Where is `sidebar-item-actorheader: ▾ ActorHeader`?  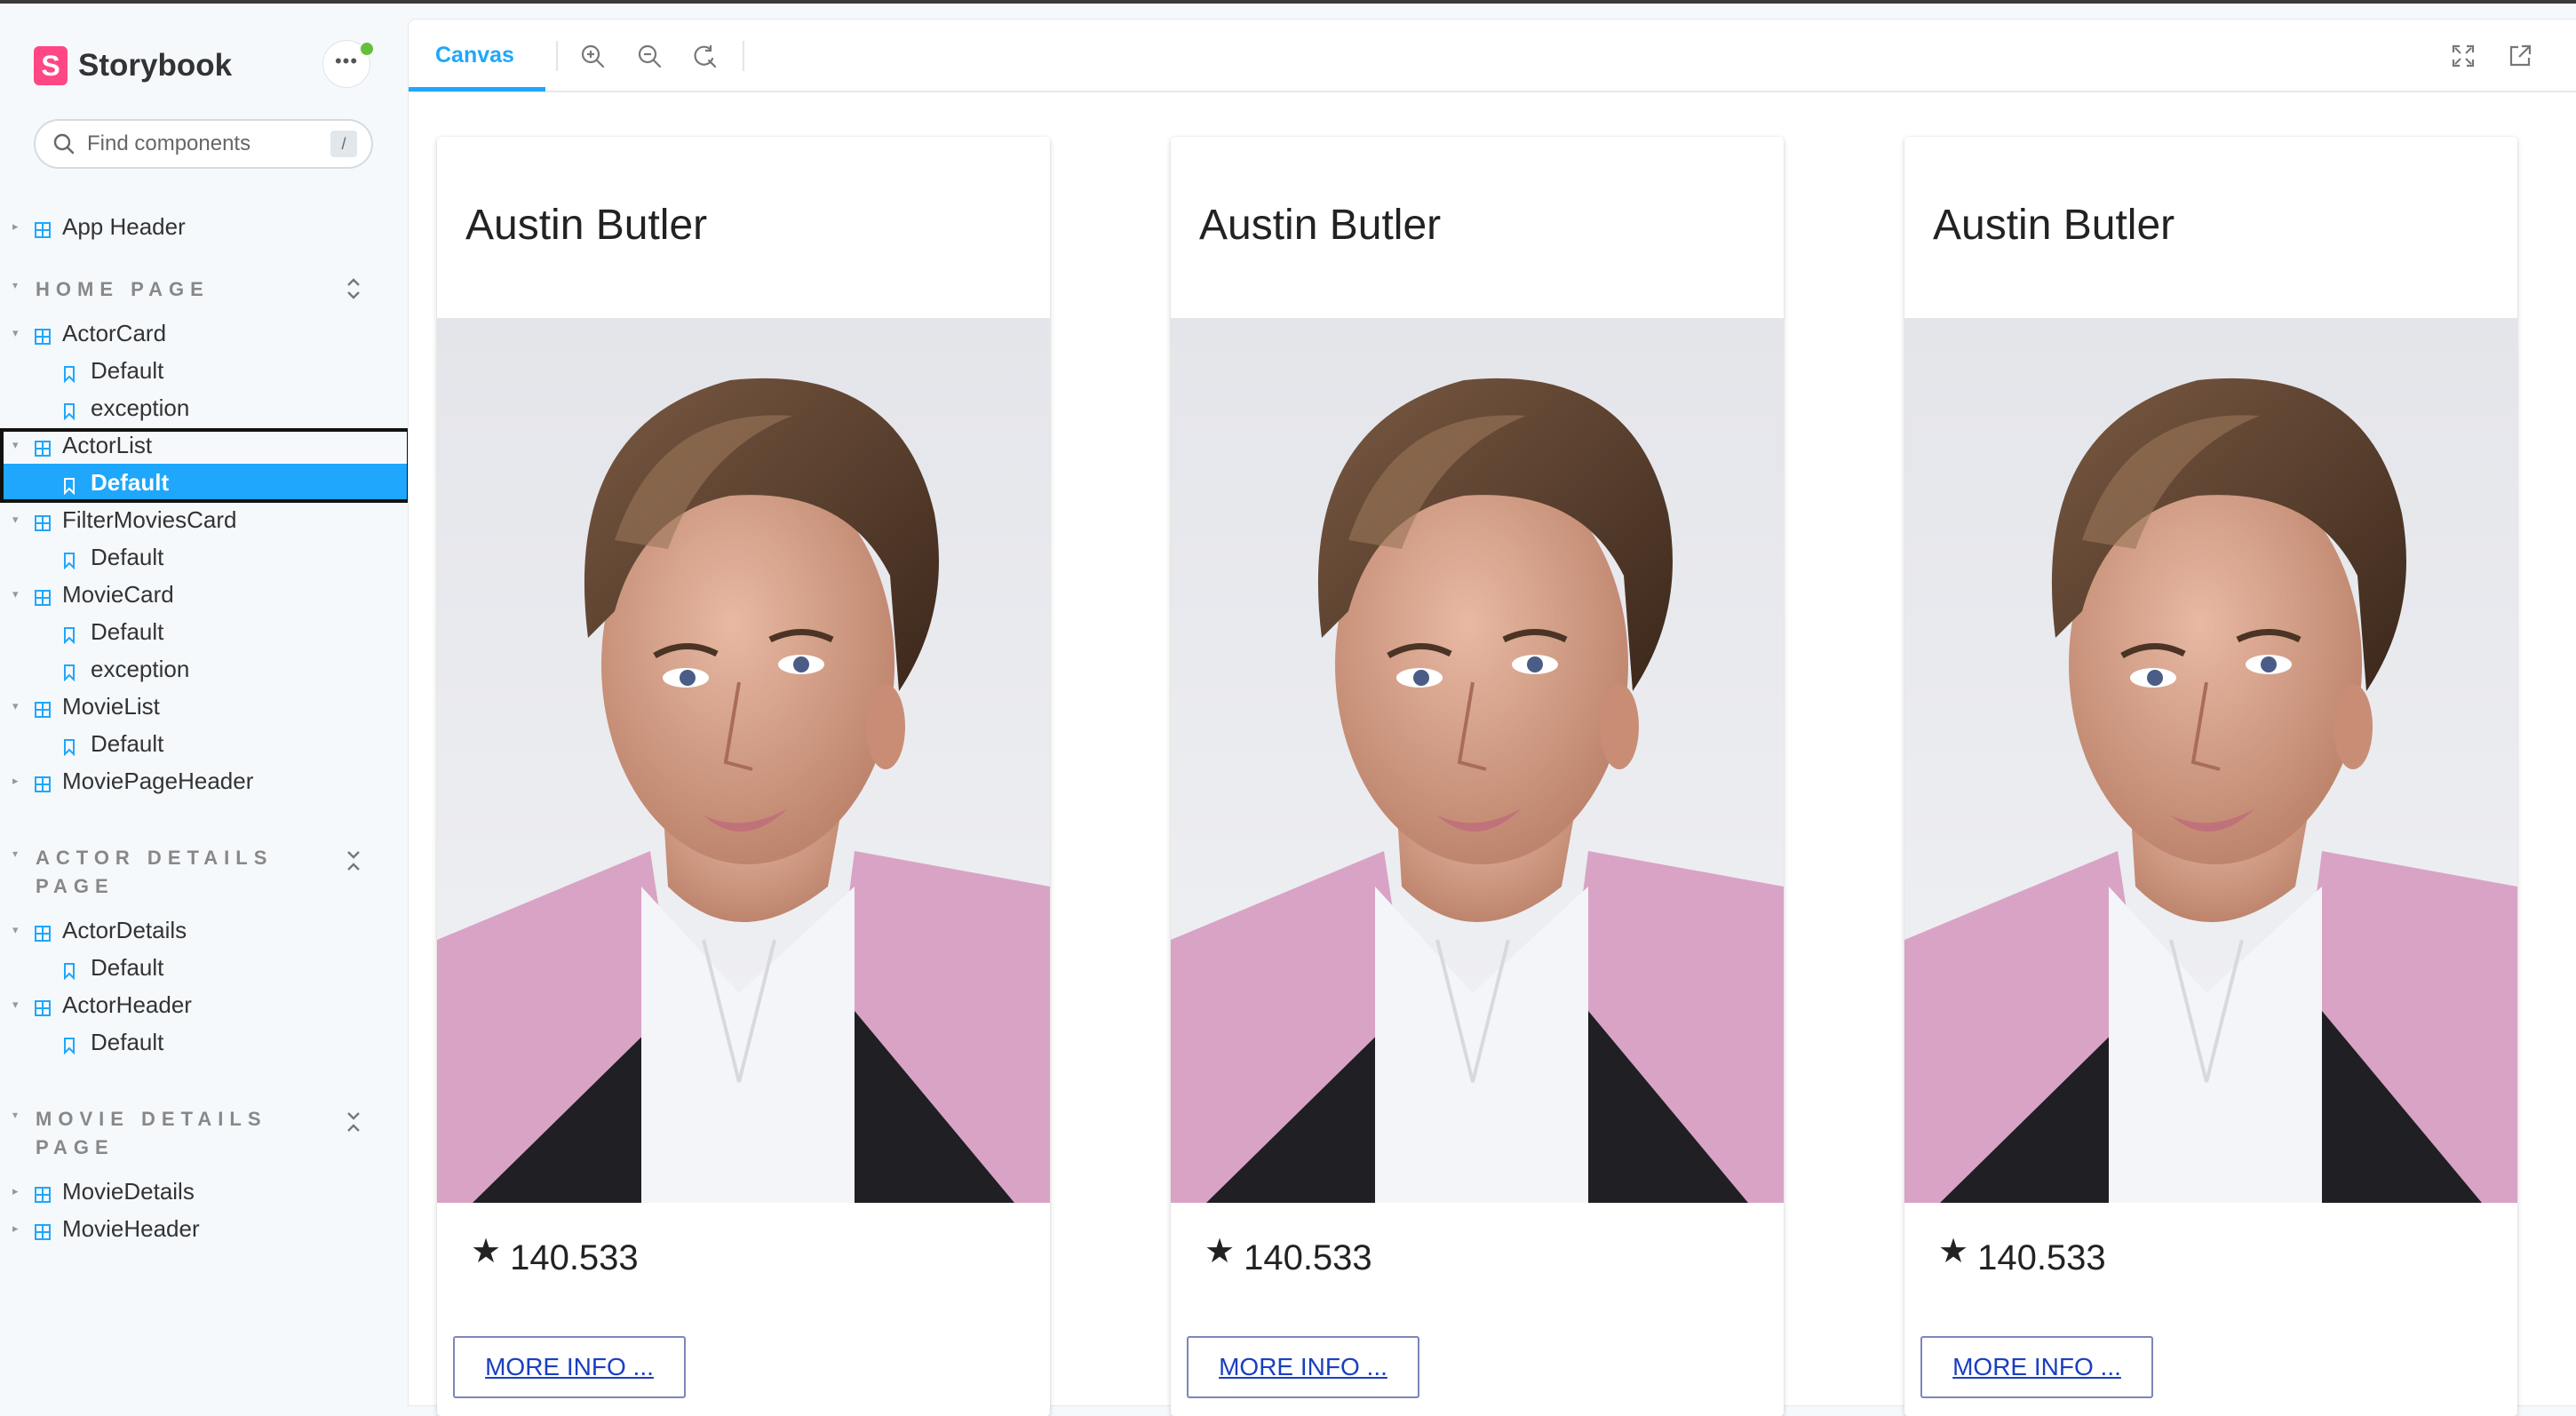
sidebar-item-actorheader: ▾ ActorHeader is located at coordinates (204, 1005).